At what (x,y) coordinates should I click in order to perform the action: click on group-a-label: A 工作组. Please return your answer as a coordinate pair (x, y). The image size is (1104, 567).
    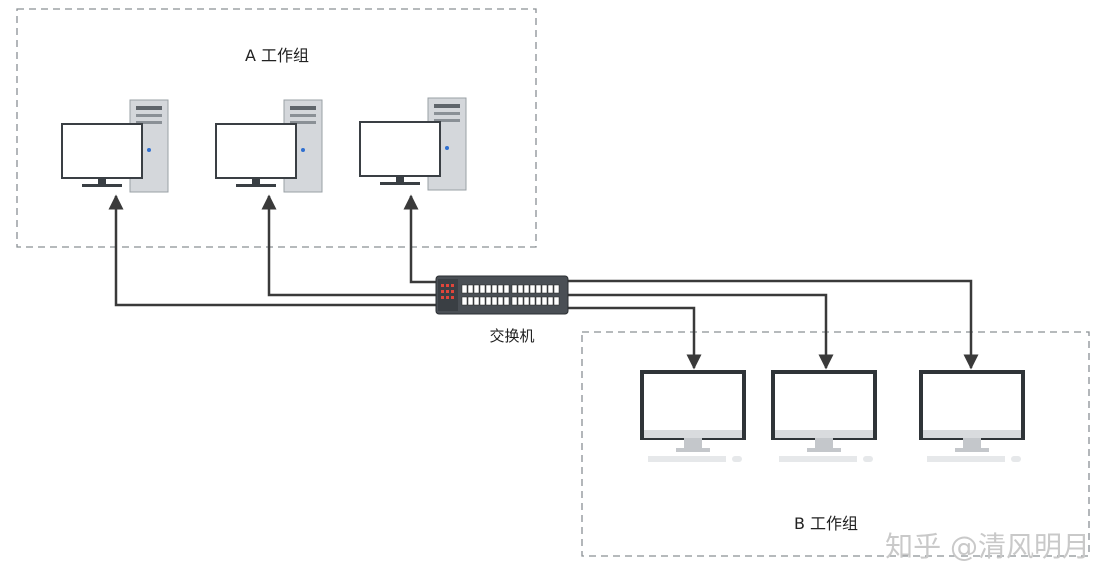
    Looking at the image, I should click on (277, 55).